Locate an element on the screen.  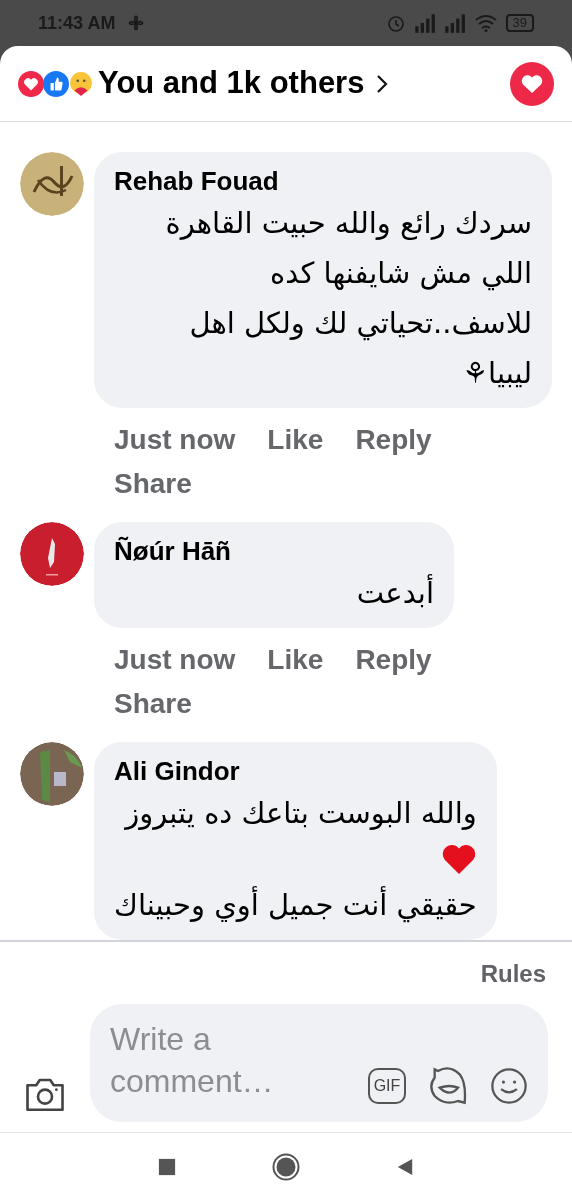
comment-author: Ali Gindor is located at coordinates (177, 771).